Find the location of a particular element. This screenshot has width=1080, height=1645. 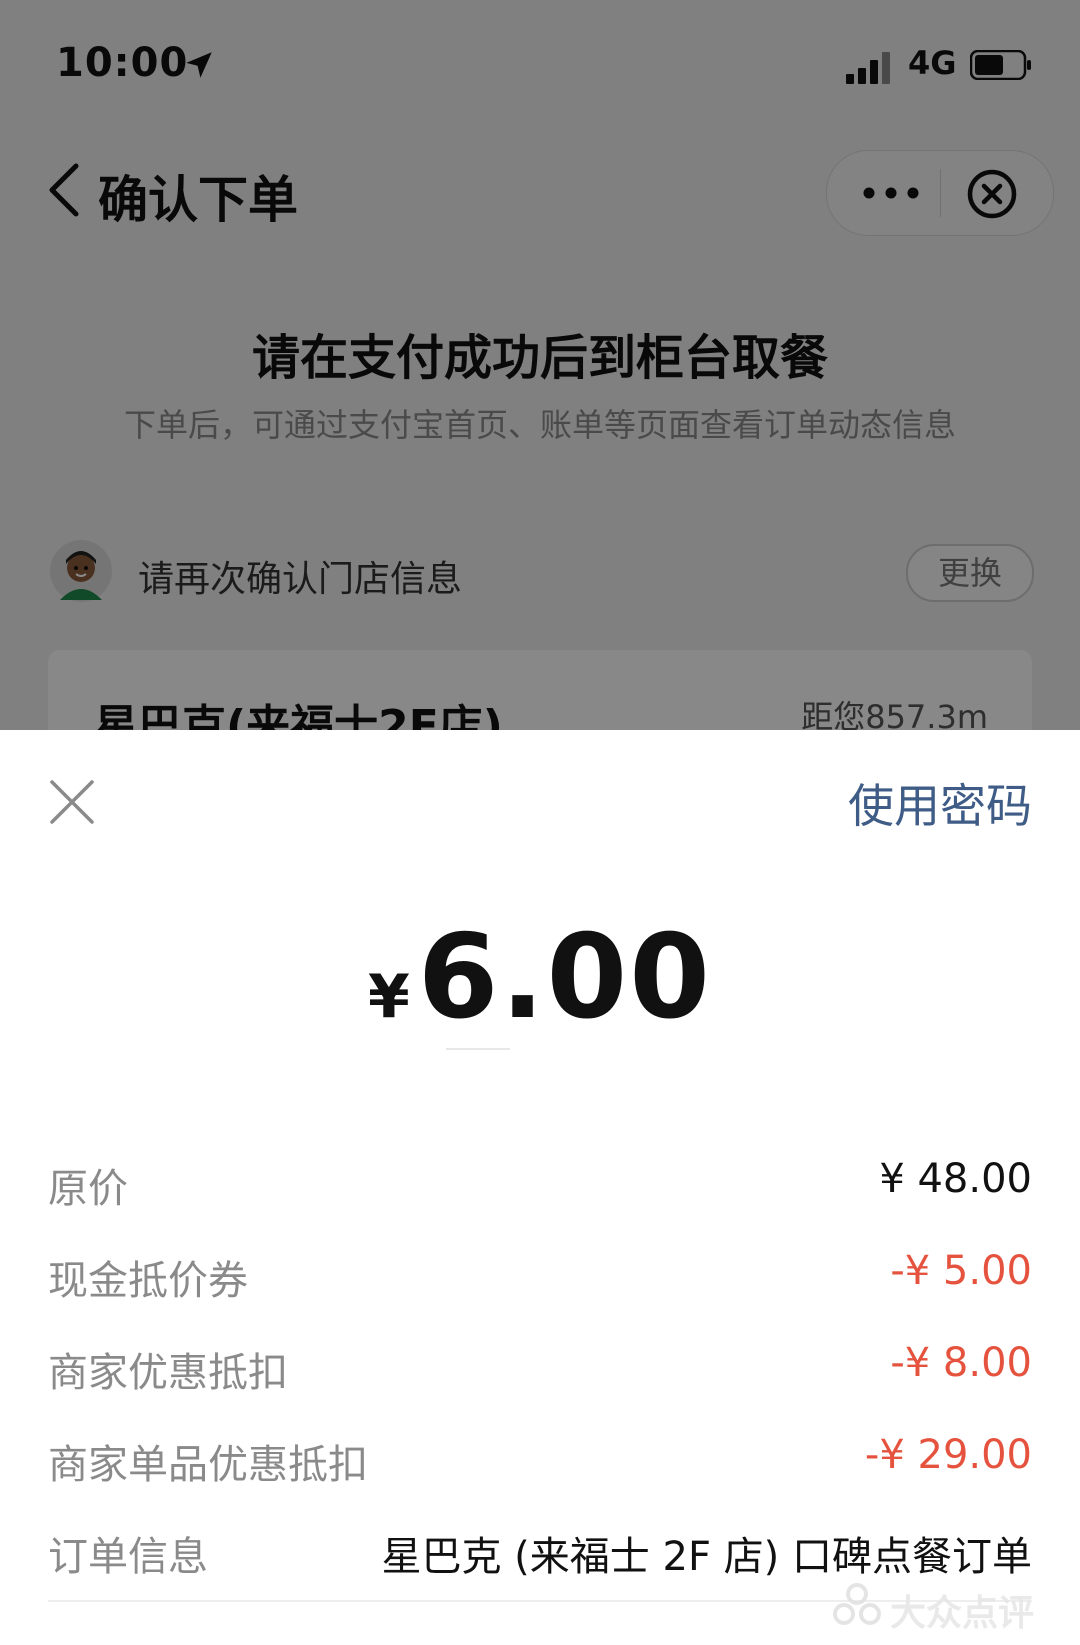

row-label: 订单信息 is located at coordinates (128, 1557).